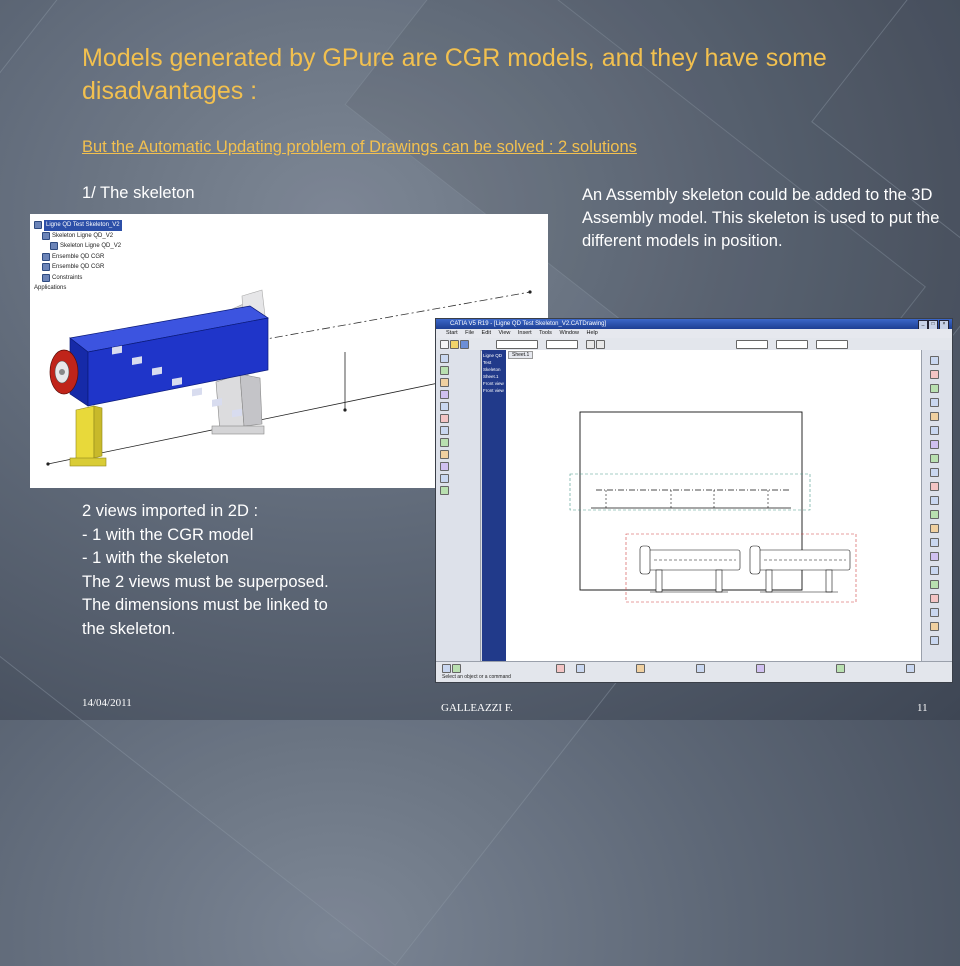 The height and width of the screenshot is (966, 960). I want to click on drawing-sheet: Sheet.1, so click(714, 506).